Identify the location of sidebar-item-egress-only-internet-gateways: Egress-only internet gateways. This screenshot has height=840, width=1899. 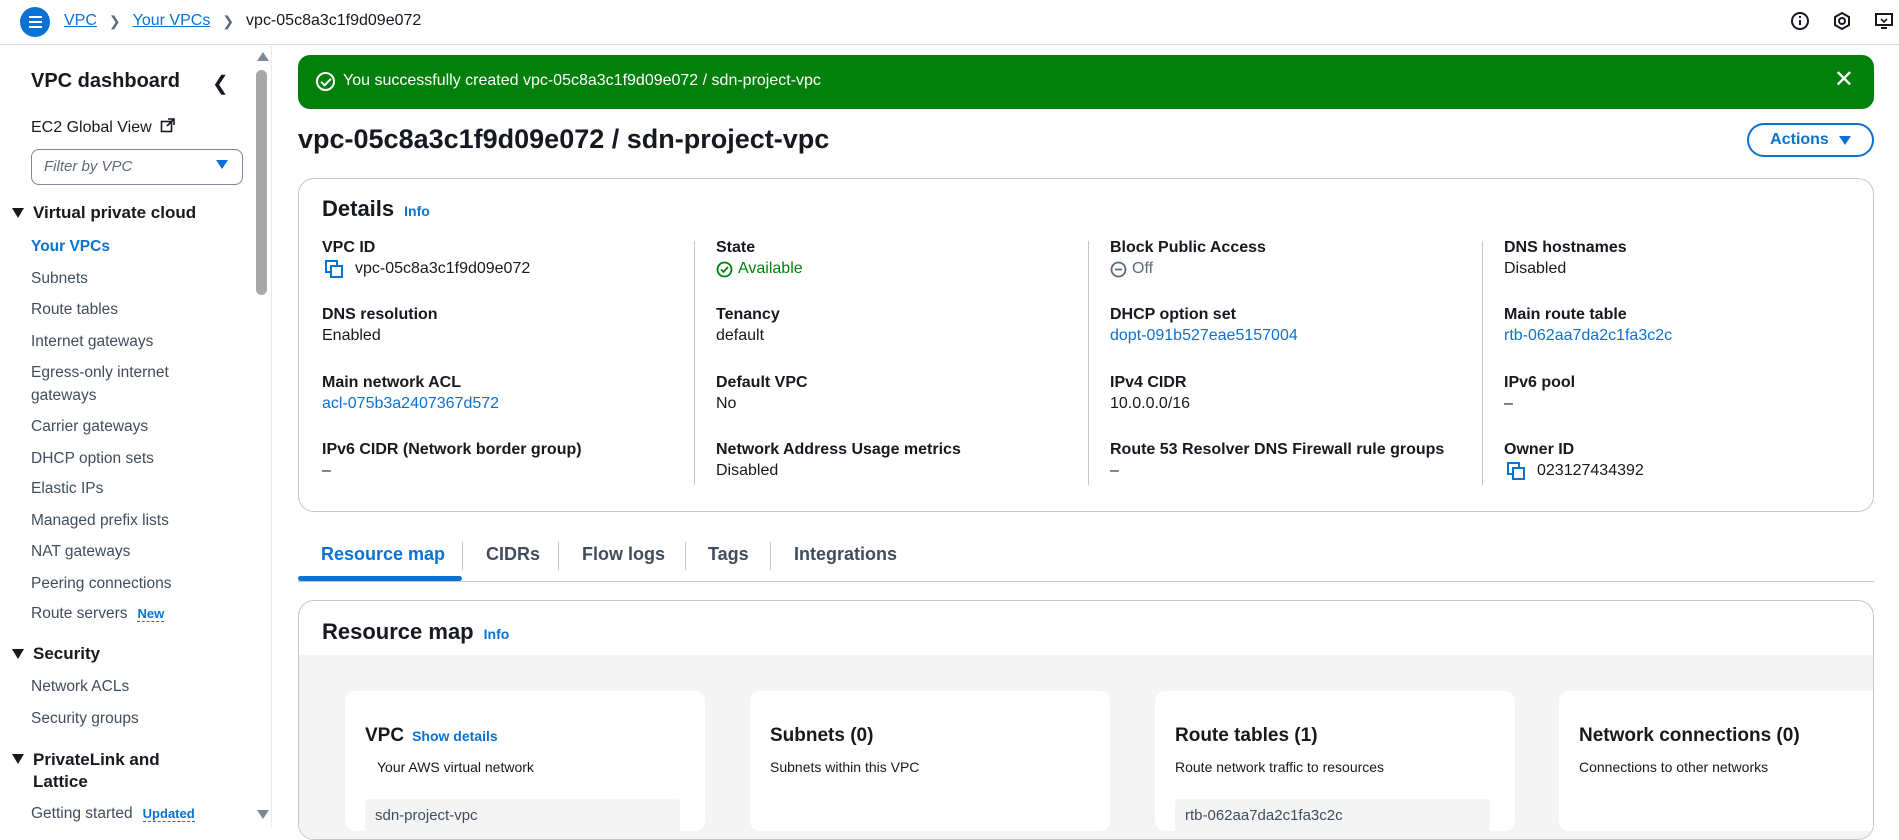
(116, 384).